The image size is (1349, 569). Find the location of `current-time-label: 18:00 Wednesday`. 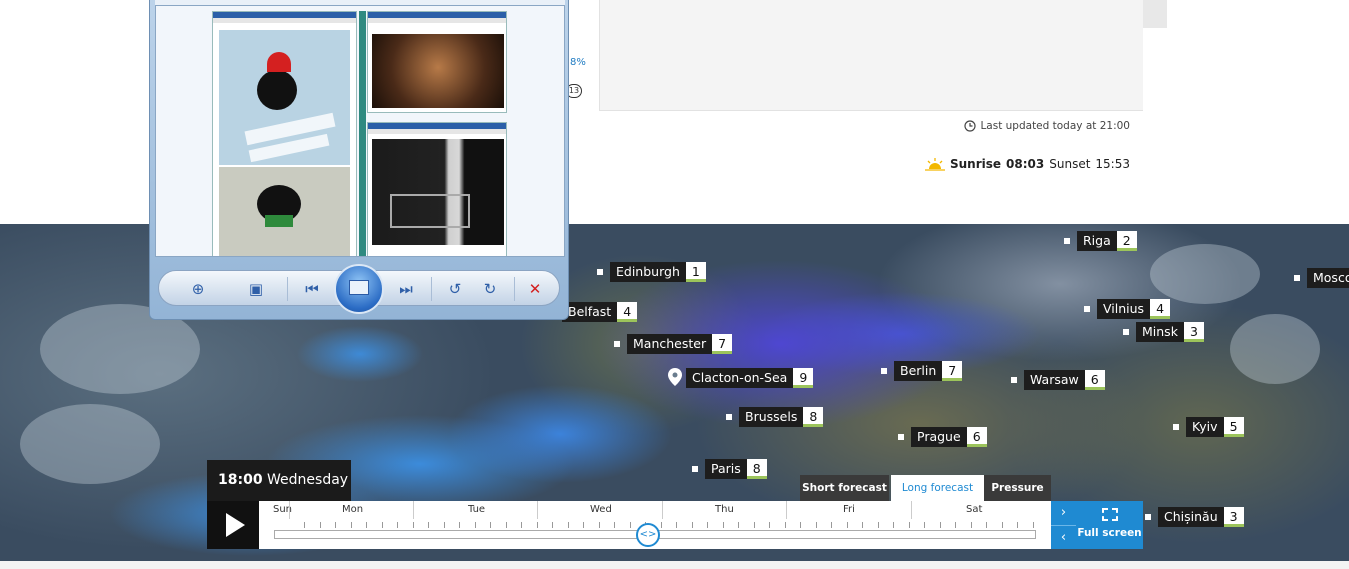

current-time-label: 18:00 Wednesday is located at coordinates (279, 480).